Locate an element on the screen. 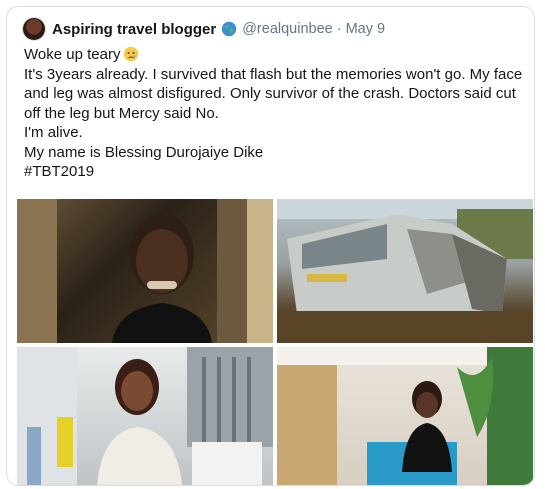 Image resolution: width=545 pixels, height=489 pixels. display-name: Aspiring travel blogger is located at coordinates (134, 29).